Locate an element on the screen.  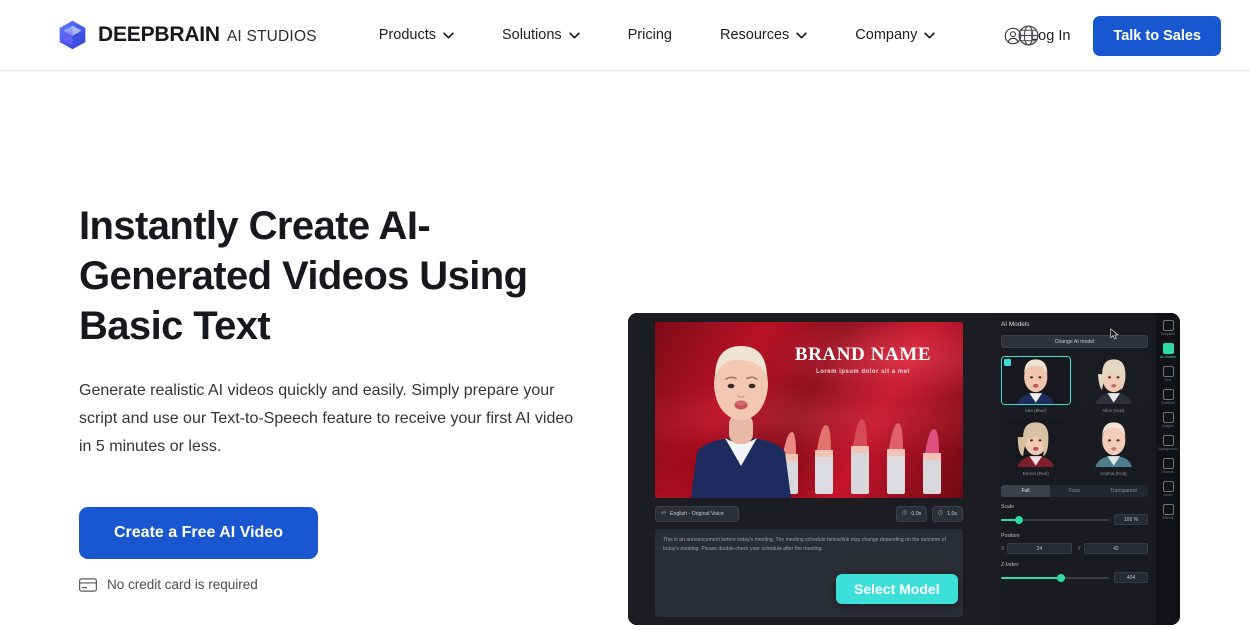
time-start-value: 0.0s is located at coordinates (916, 513).